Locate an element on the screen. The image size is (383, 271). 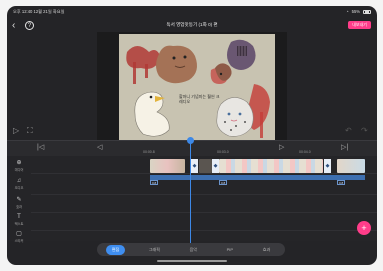
battery-percent: 55% is located at coordinates (355, 11).